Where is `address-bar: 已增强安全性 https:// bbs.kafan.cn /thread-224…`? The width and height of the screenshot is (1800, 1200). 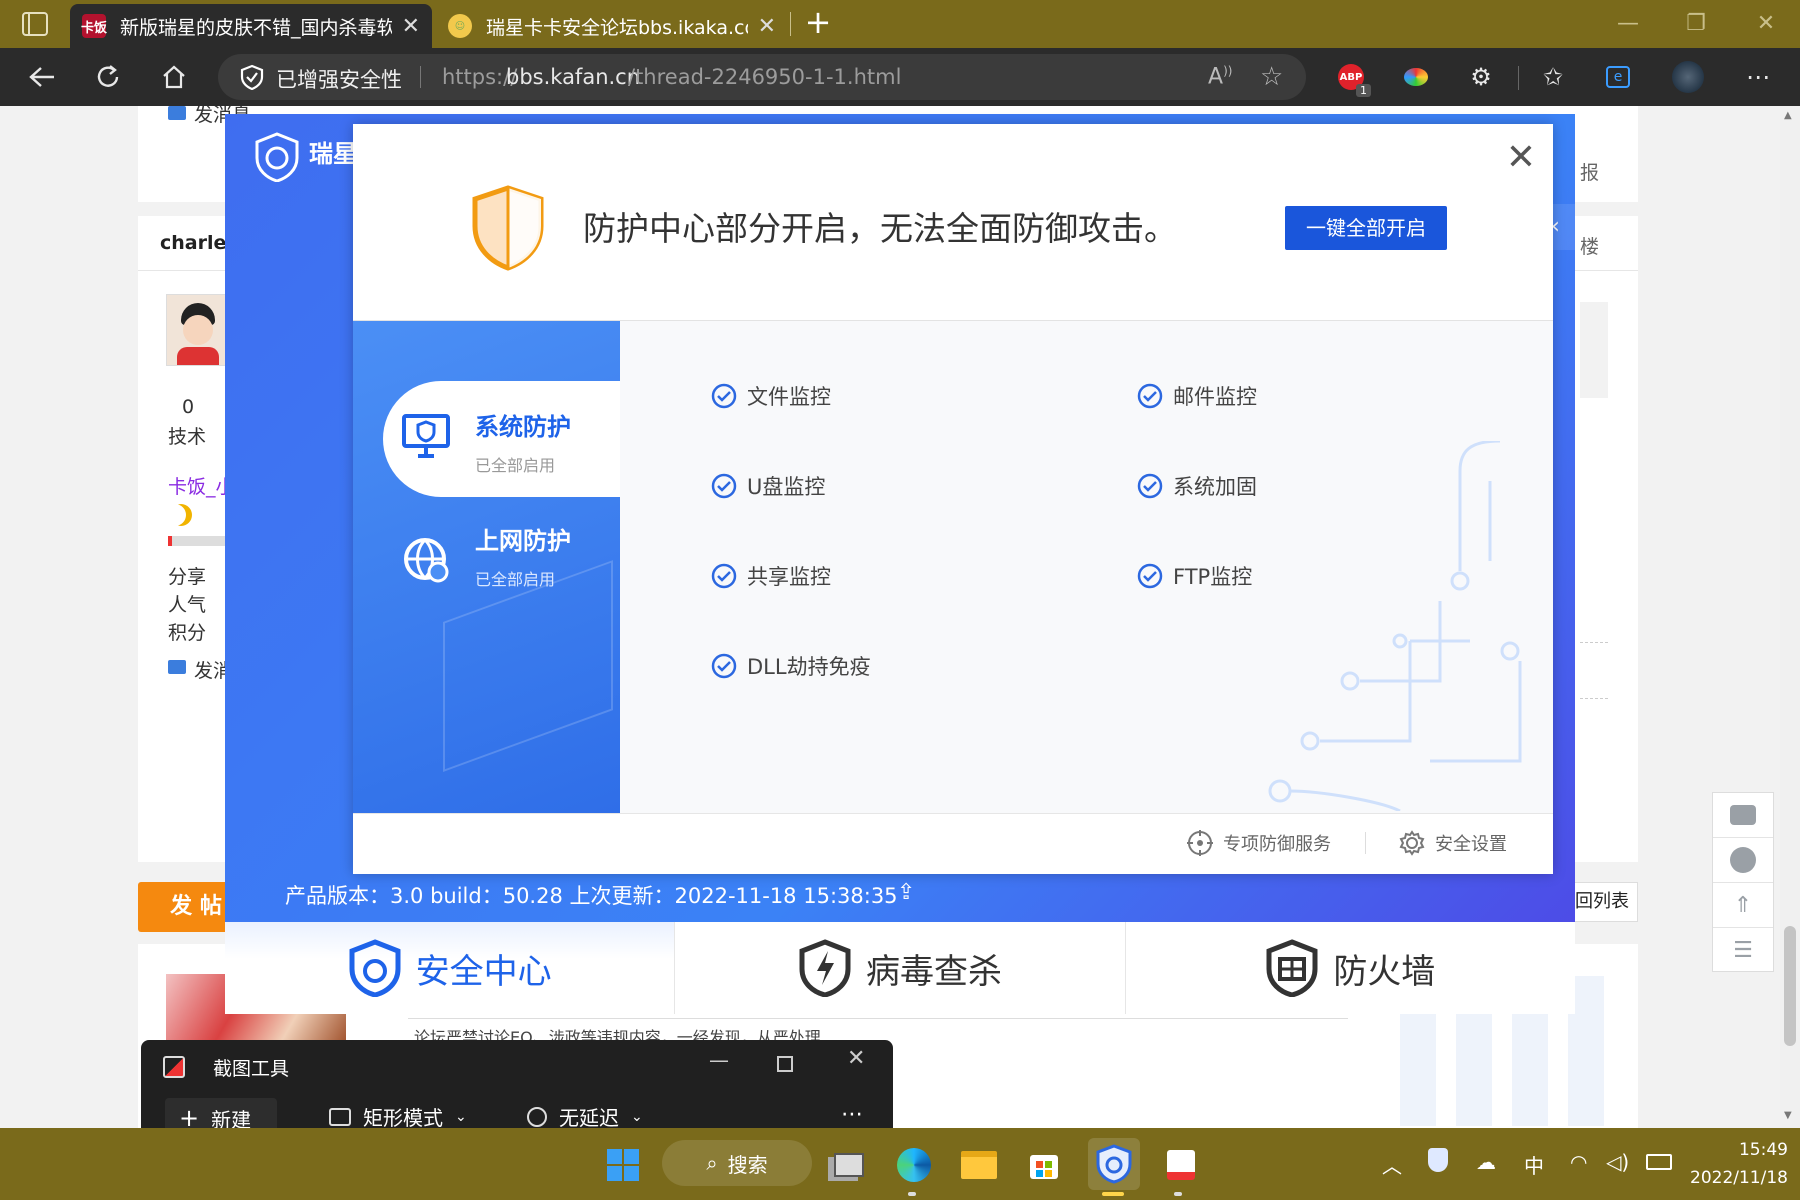
address-bar: 已增强安全性 https:// bbs.kafan.cn /thread-224… is located at coordinates (762, 77).